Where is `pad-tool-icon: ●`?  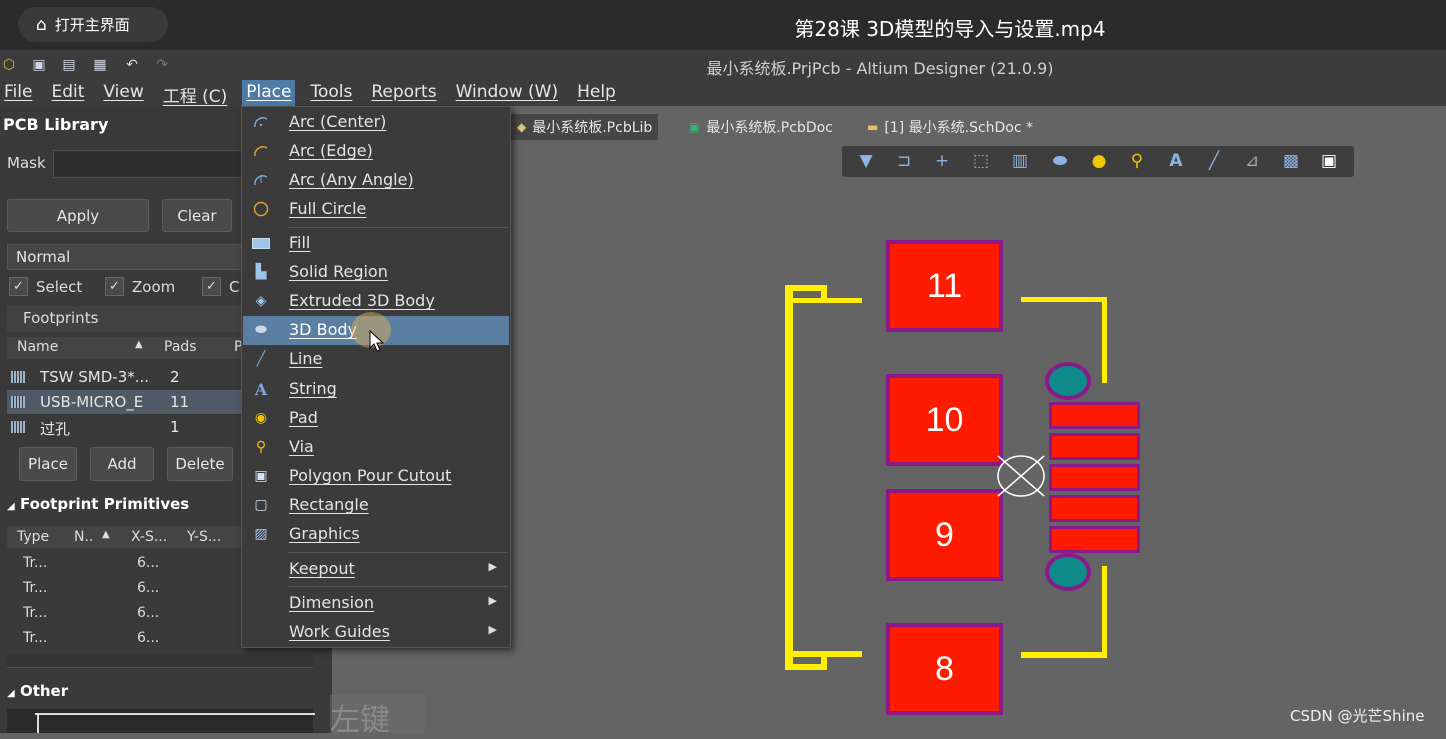 pad-tool-icon: ● is located at coordinates (1099, 161).